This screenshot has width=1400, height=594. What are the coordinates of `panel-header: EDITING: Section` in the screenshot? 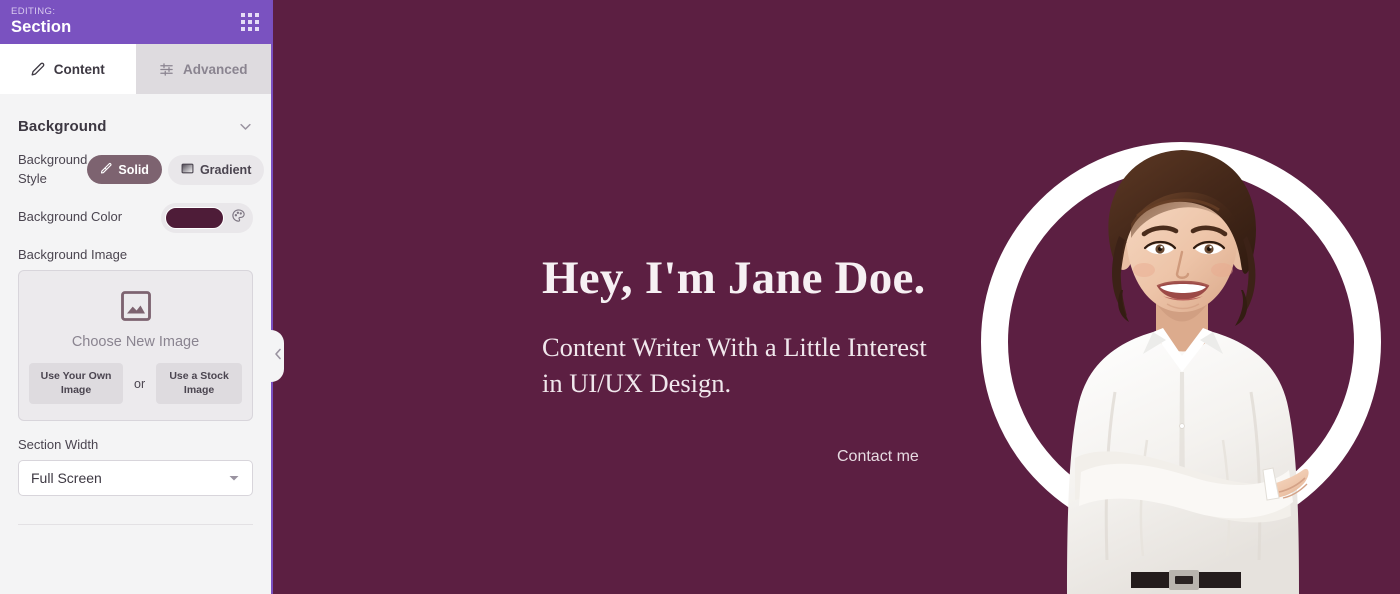 It's located at (135, 22).